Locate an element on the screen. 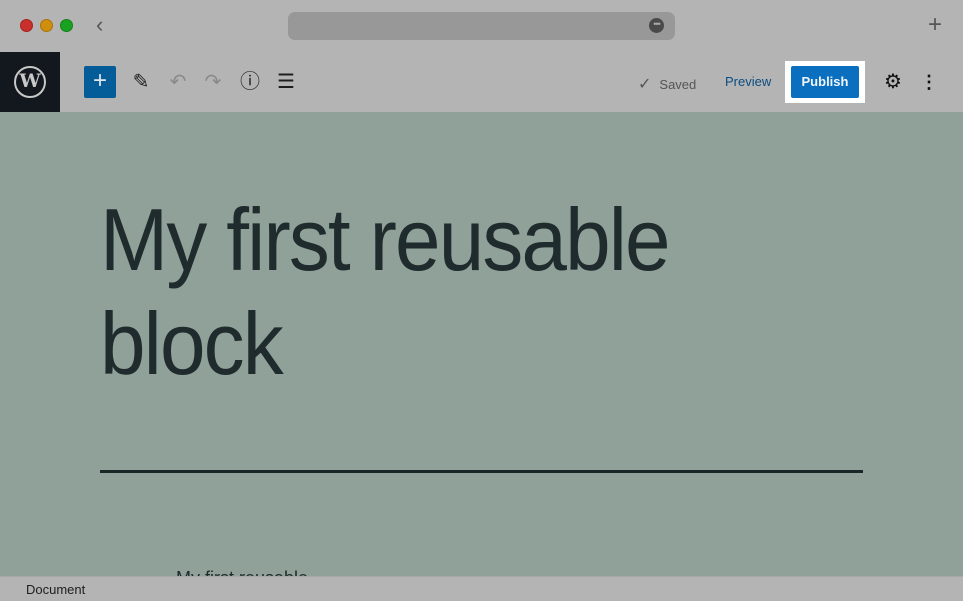 This screenshot has height=601, width=963. details-info-icon: ⓘ is located at coordinates (250, 82).